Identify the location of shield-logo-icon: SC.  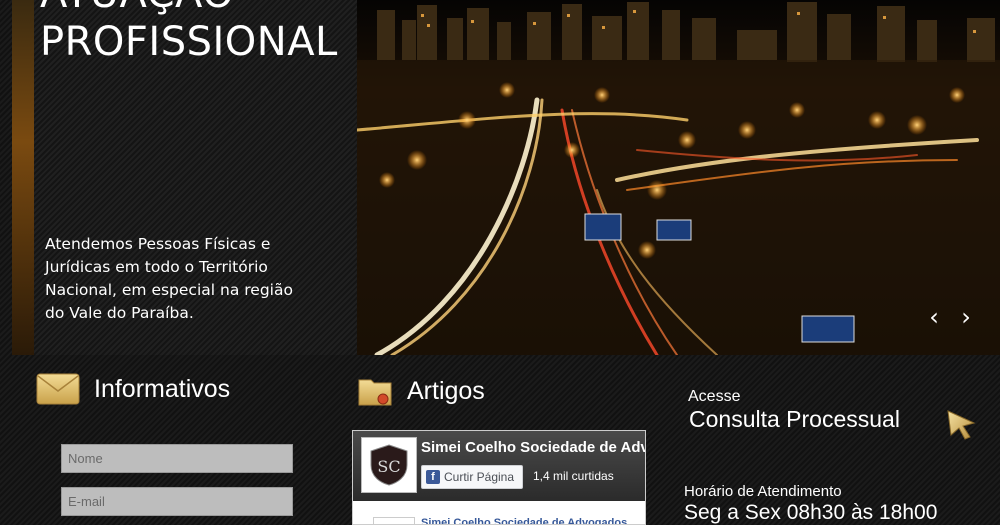
(389, 465).